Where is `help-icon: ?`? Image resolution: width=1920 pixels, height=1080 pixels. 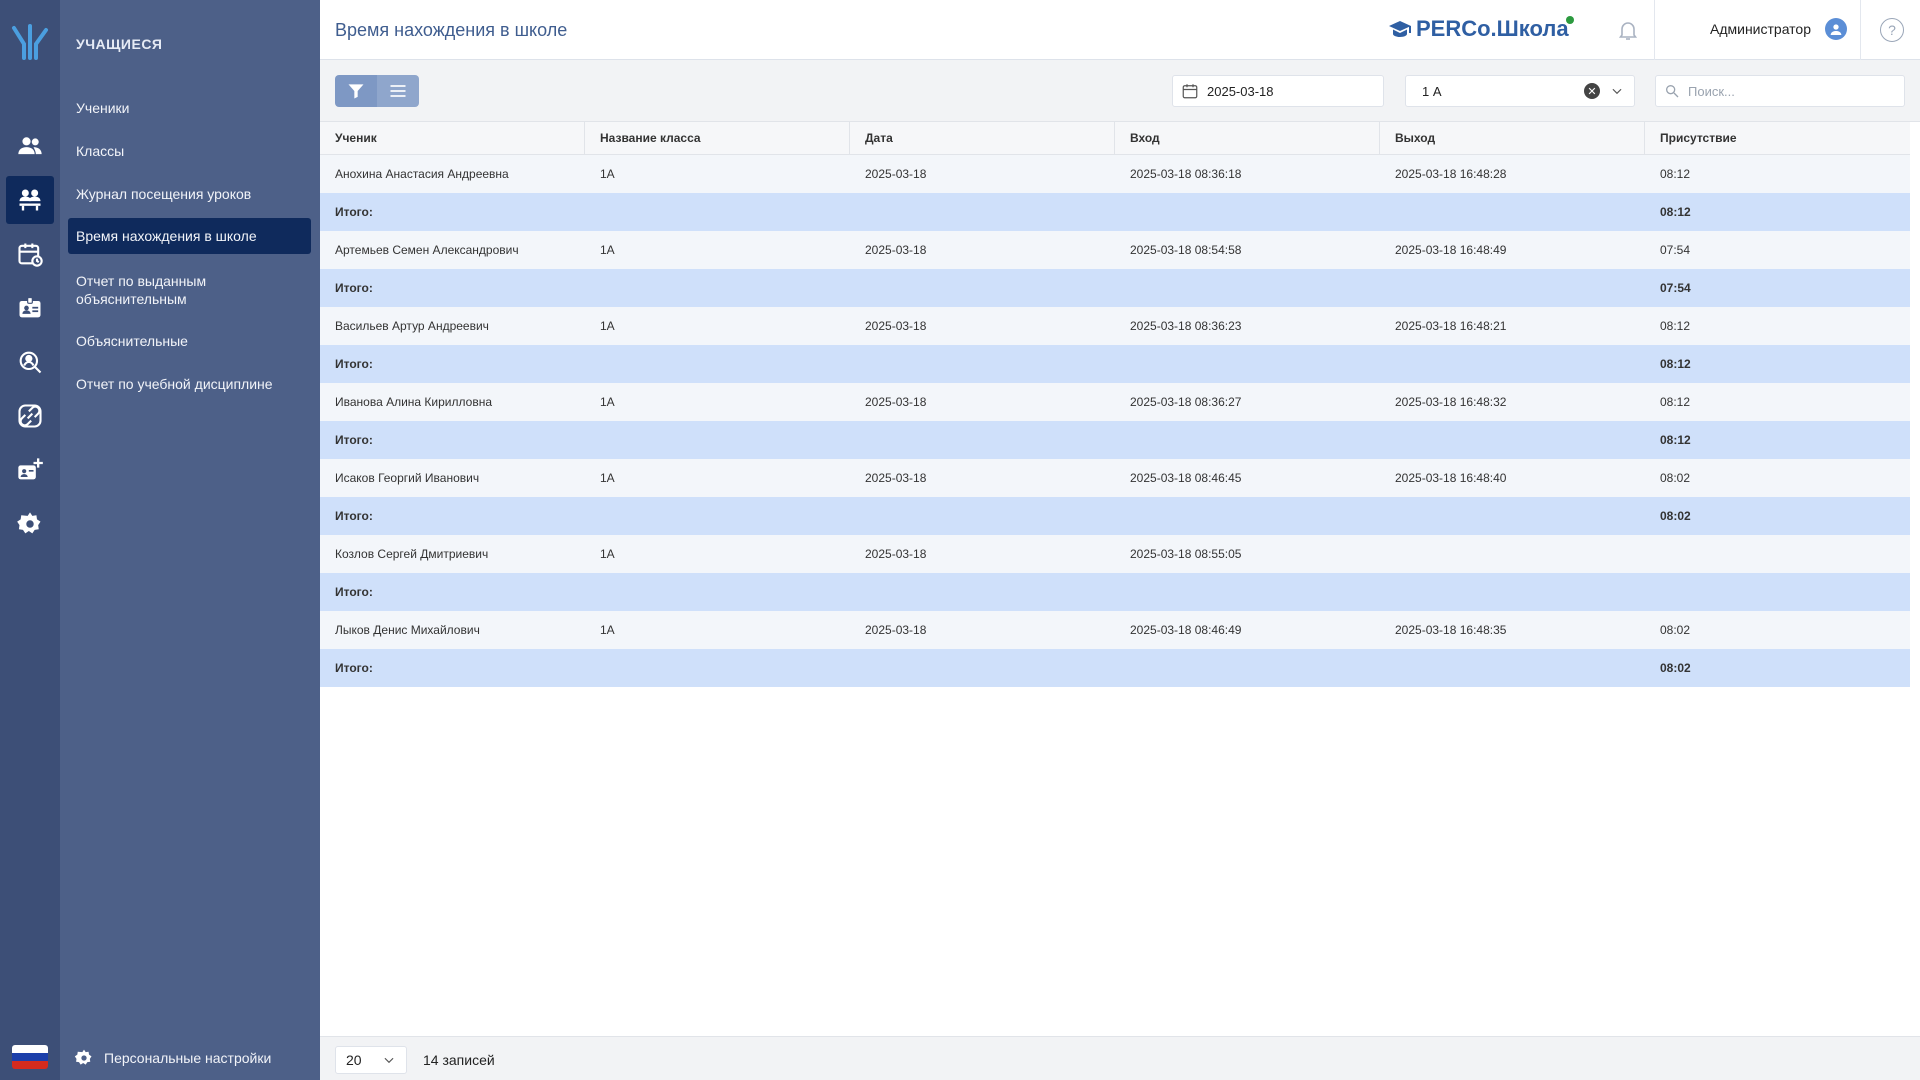 help-icon: ? is located at coordinates (1892, 30).